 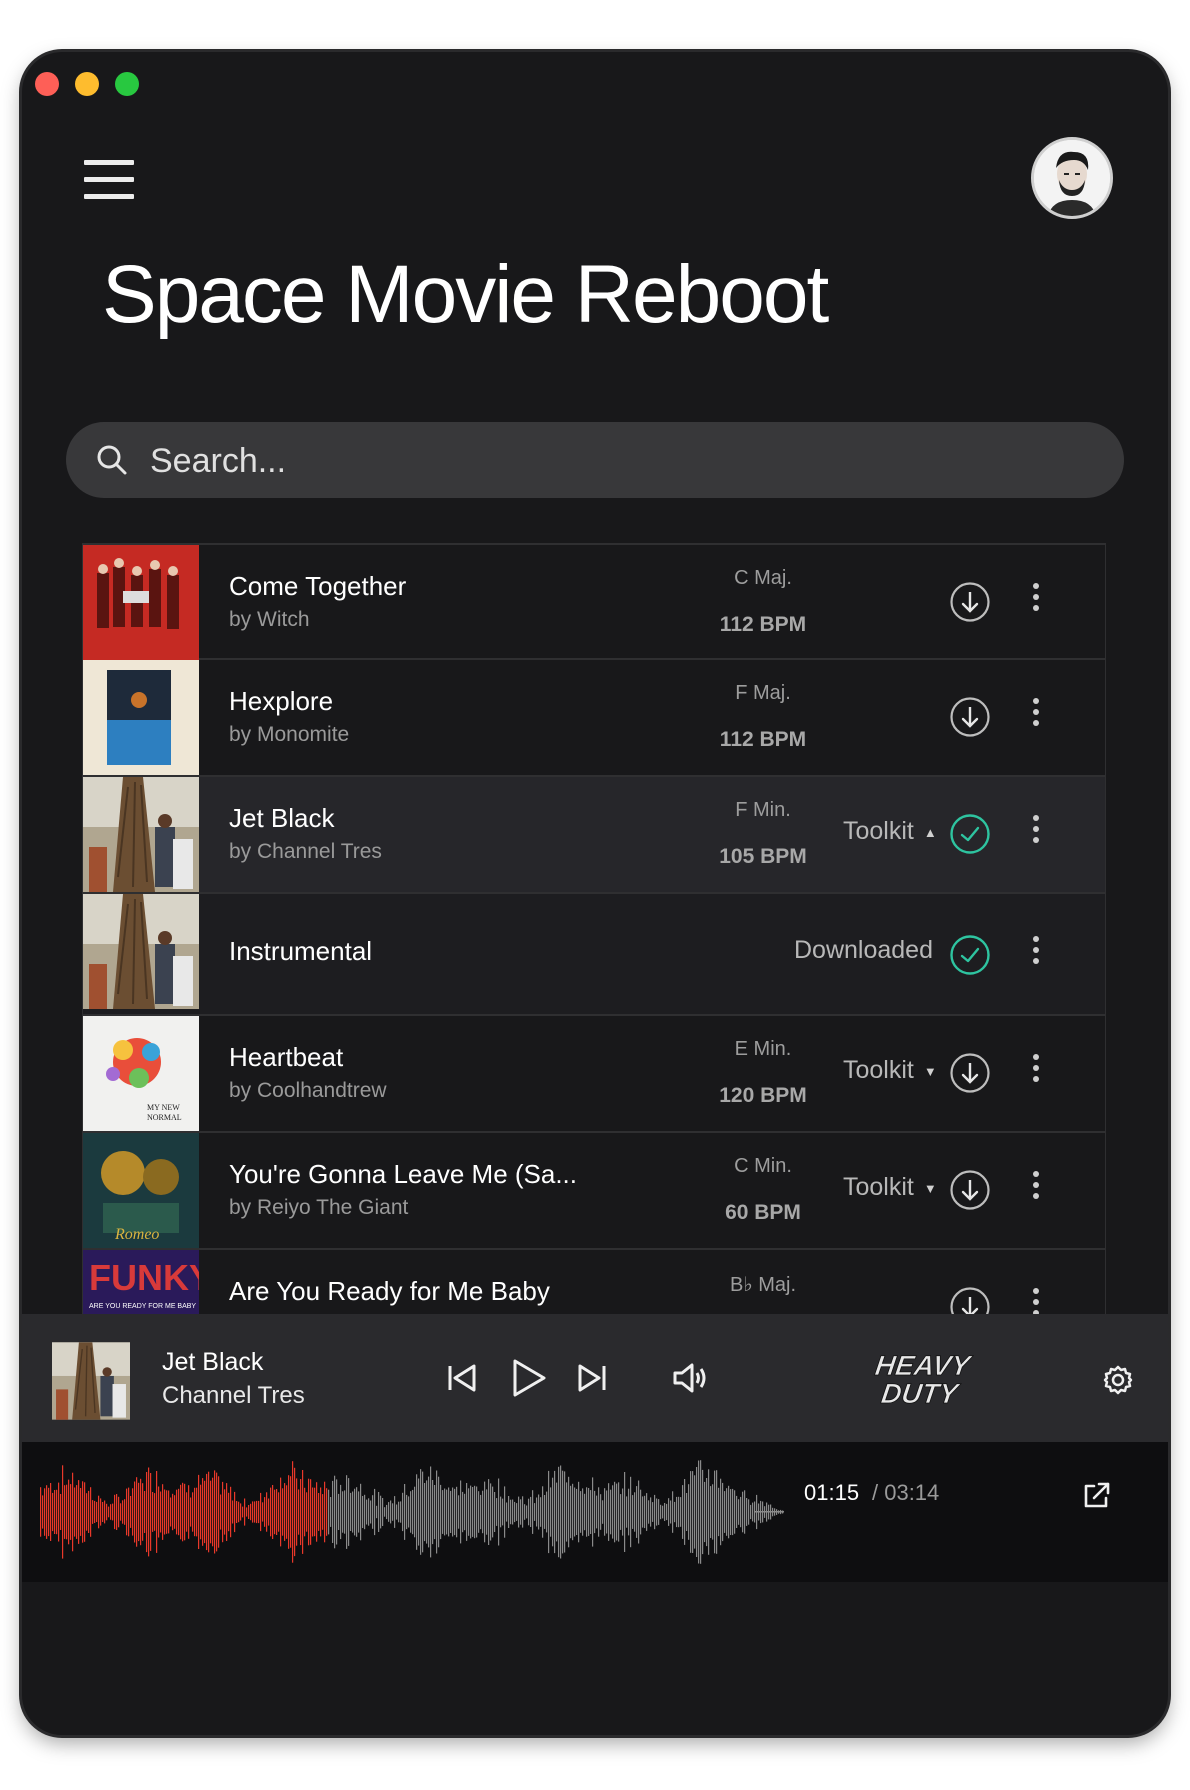 What do you see at coordinates (763, 1049) in the screenshot?
I see `track-key: E Min.` at bounding box center [763, 1049].